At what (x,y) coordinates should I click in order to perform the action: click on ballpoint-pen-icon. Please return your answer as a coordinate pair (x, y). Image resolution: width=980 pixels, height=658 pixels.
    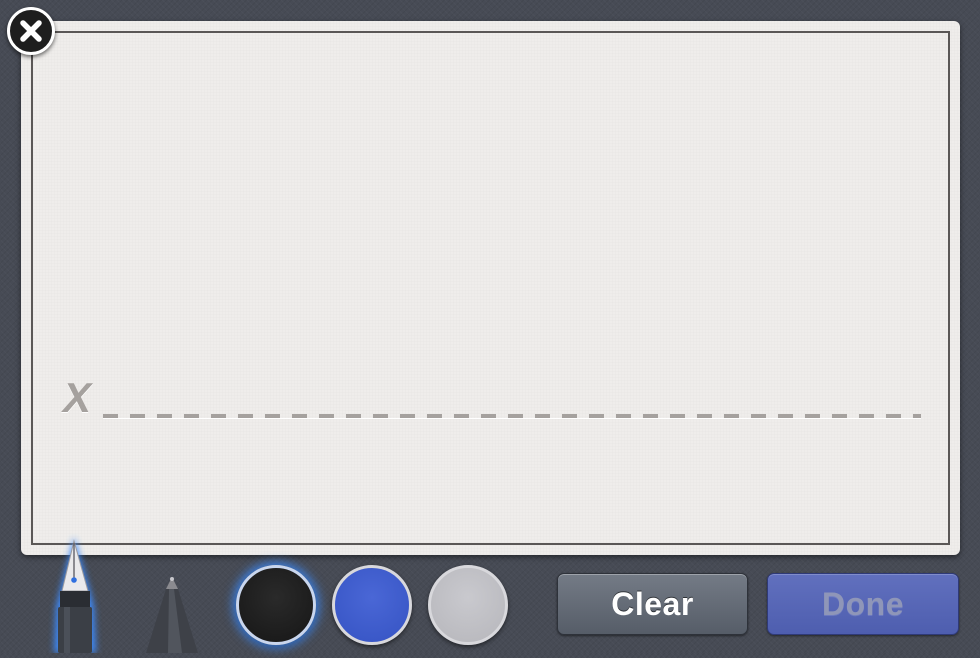
    Looking at the image, I should click on (172, 615).